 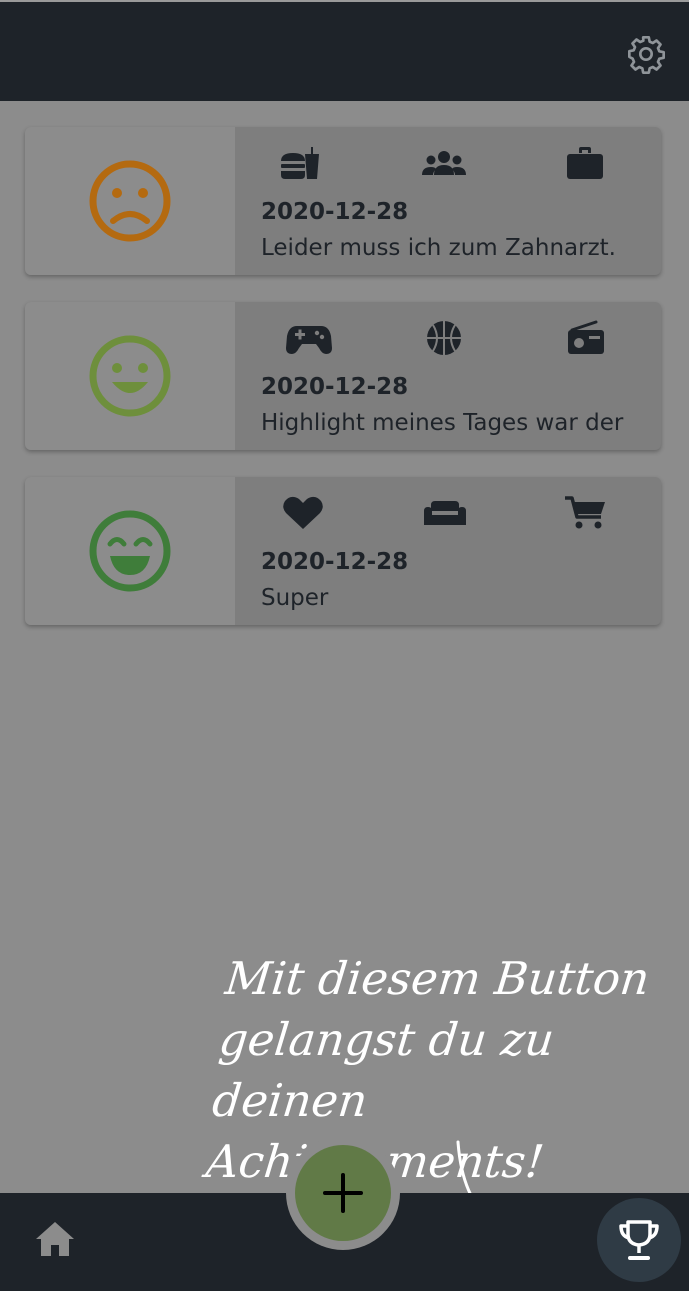 I want to click on home-icon, so click(x=55, y=1239).